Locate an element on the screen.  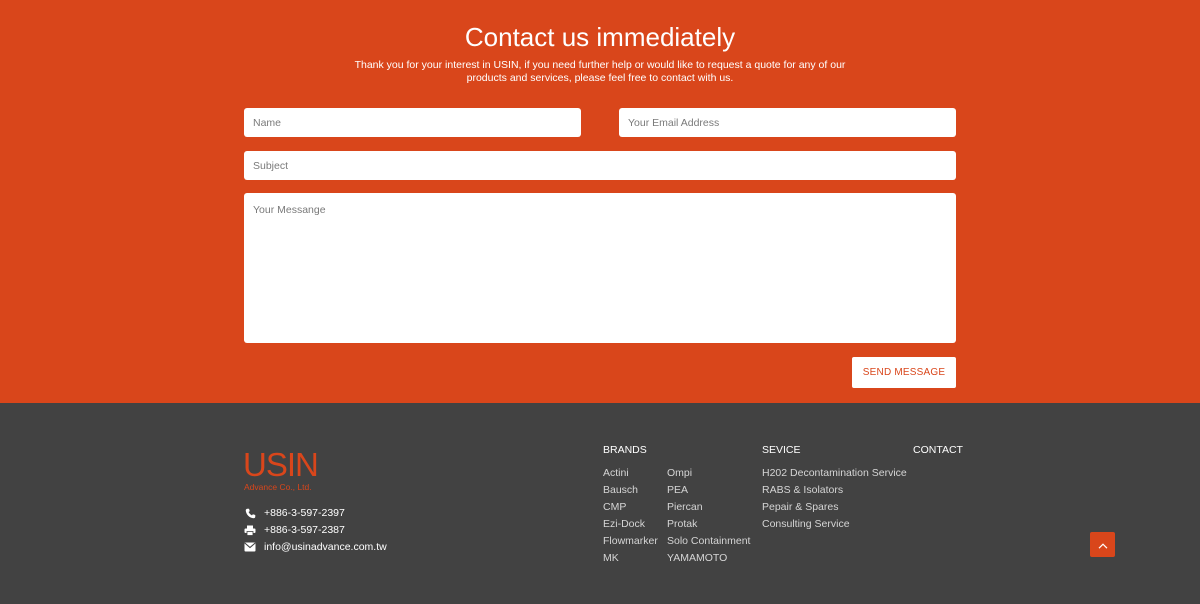
printer-icon is located at coordinates (250, 530).